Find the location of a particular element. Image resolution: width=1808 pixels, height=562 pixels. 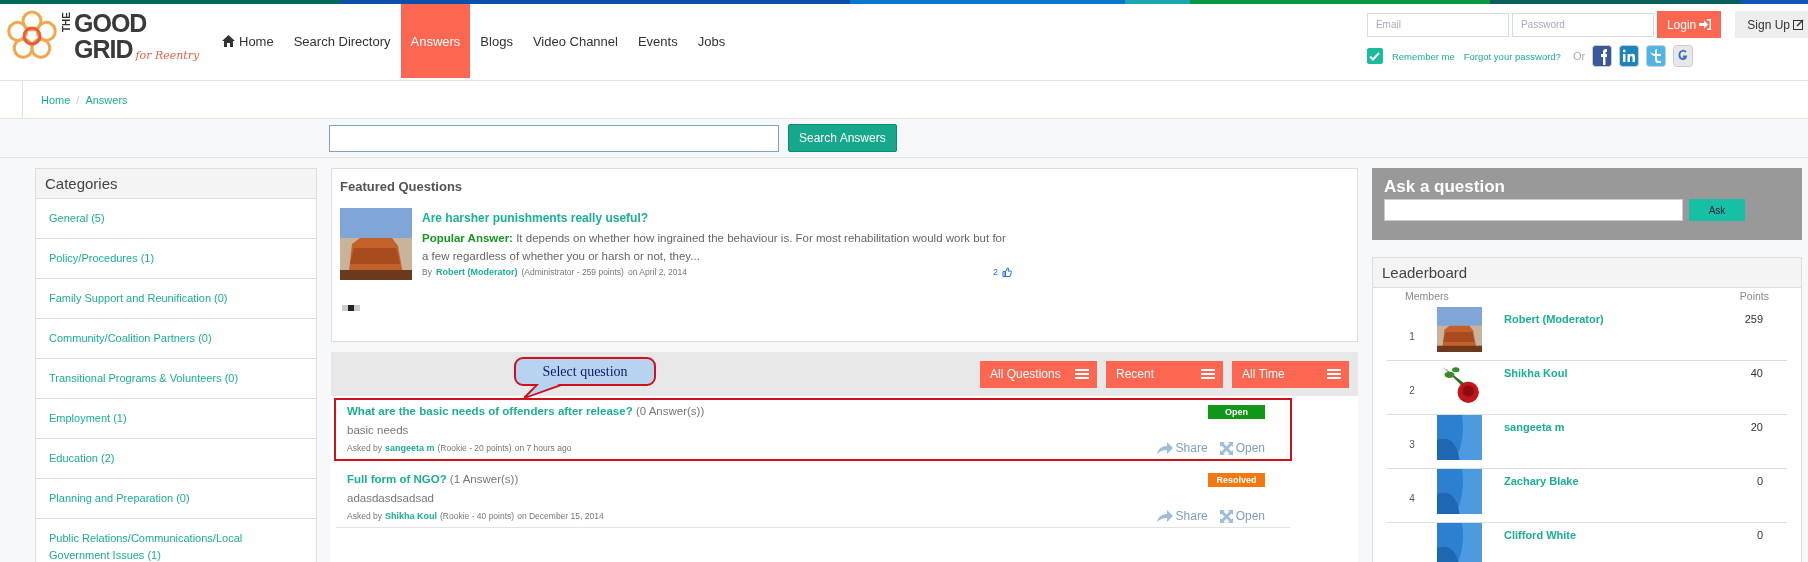

author-link: Shikha Koul is located at coordinates (410, 516).